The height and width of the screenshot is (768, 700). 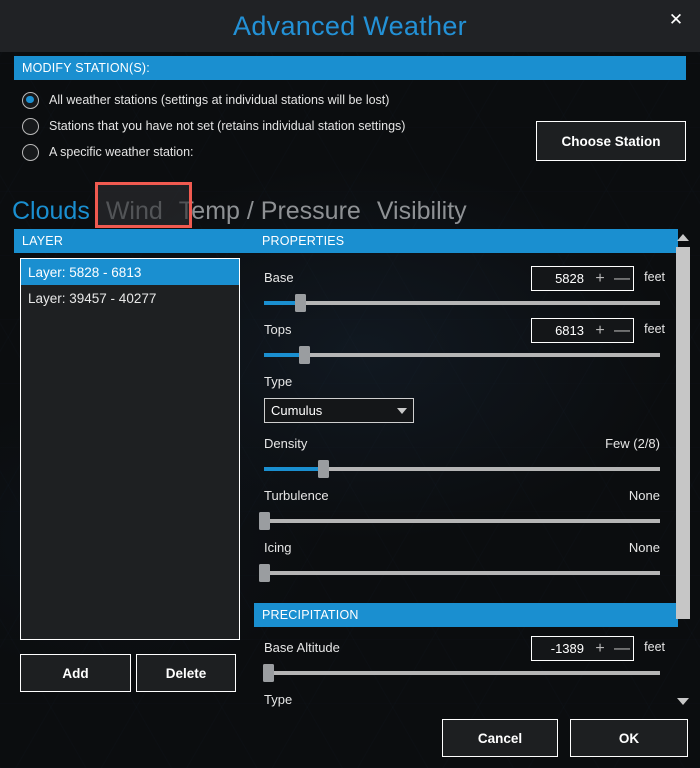 I want to click on delete-layer-button: Delete, so click(x=186, y=673).